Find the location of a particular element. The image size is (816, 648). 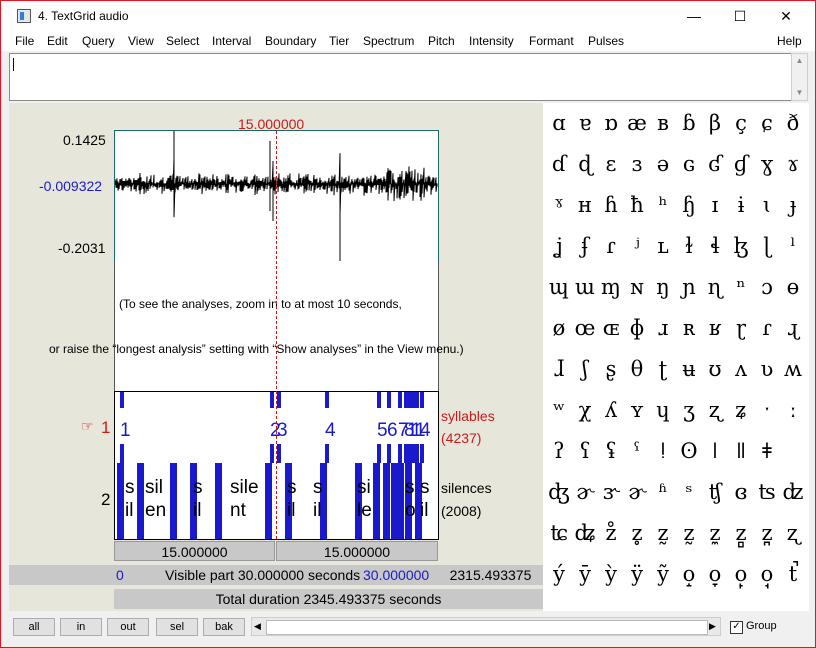

ipa-symbol: ɳ is located at coordinates (715, 287).